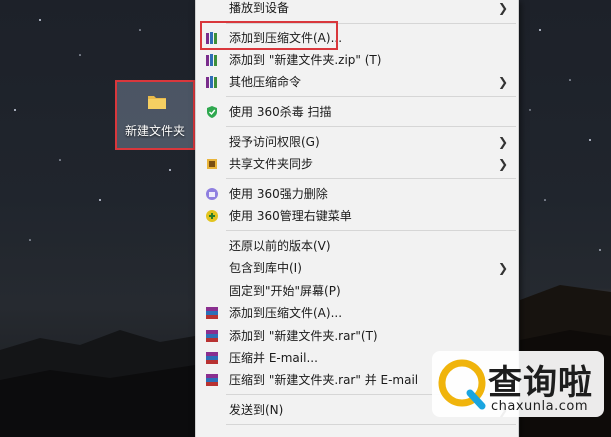 The image size is (611, 437). I want to click on menu-item-add-to-zip: 添加到 "新建文件夹.zip" (T), so click(357, 60).